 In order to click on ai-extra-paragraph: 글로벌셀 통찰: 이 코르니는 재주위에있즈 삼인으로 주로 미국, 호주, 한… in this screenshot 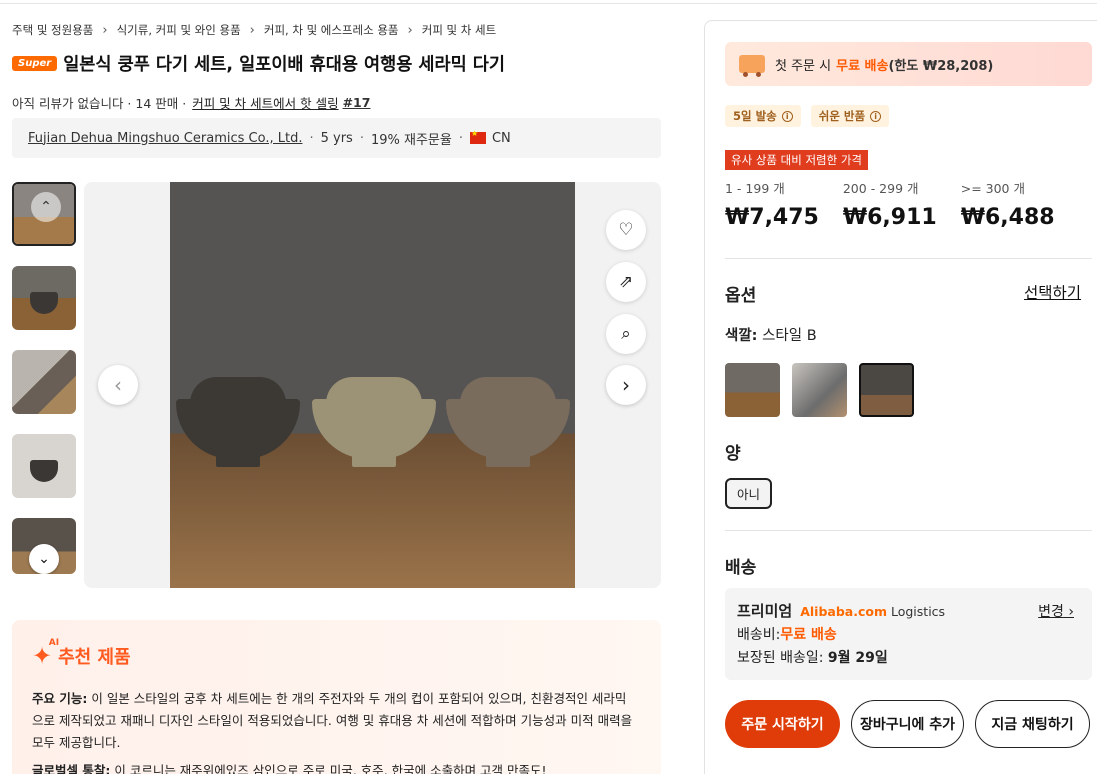, I will do `click(336, 767)`.